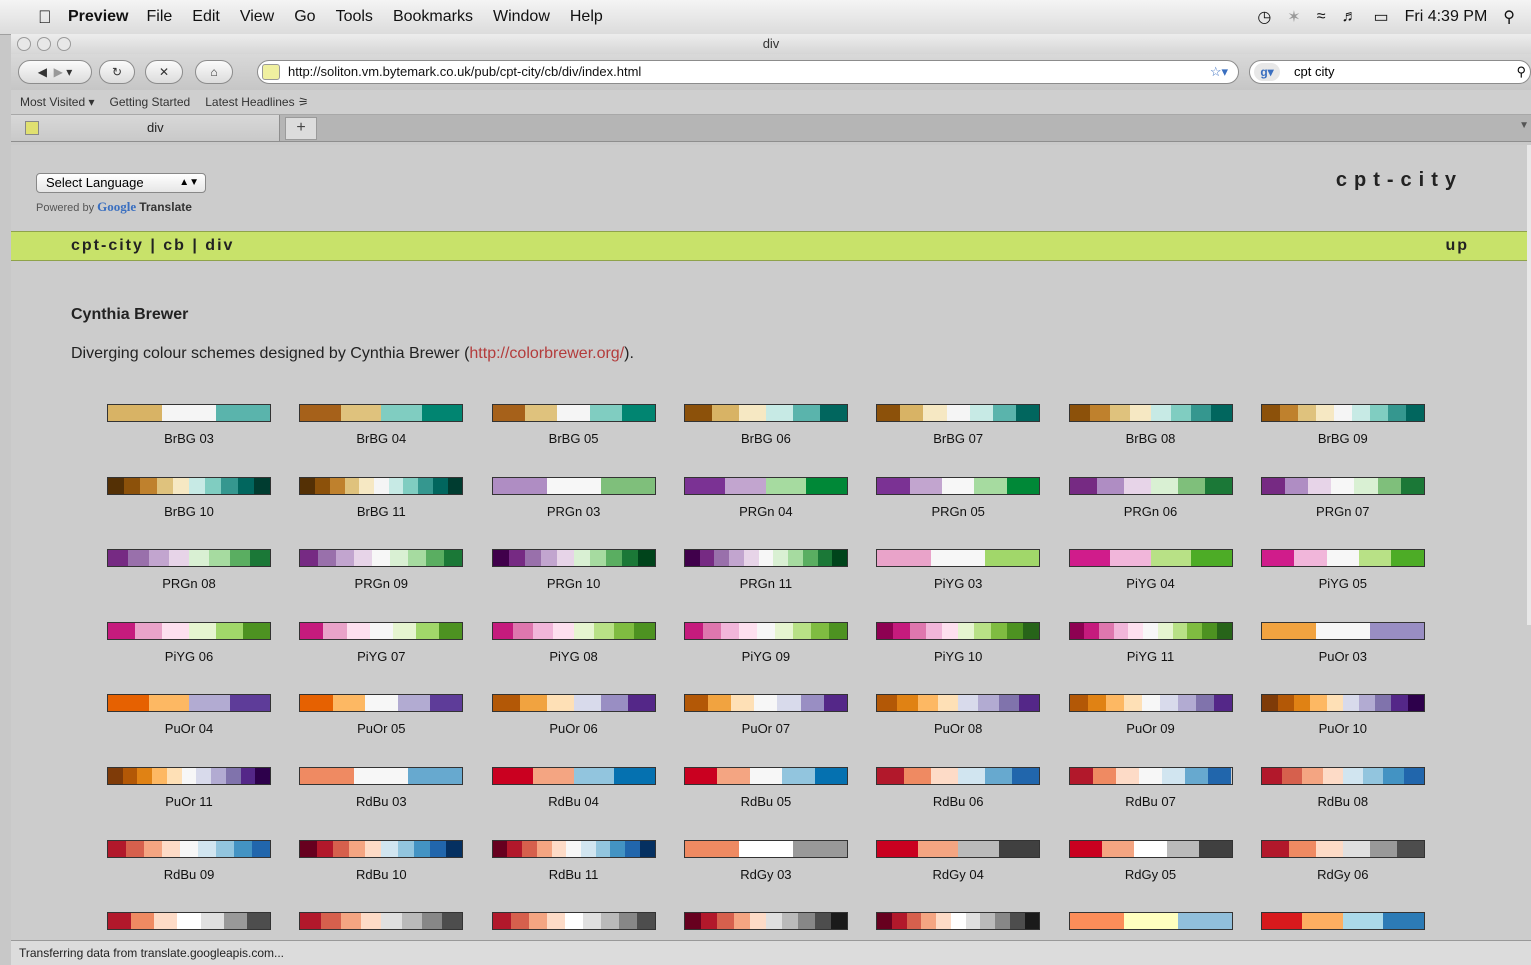  What do you see at coordinates (1342, 788) in the screenshot?
I see `swatch-item: RdBu 08` at bounding box center [1342, 788].